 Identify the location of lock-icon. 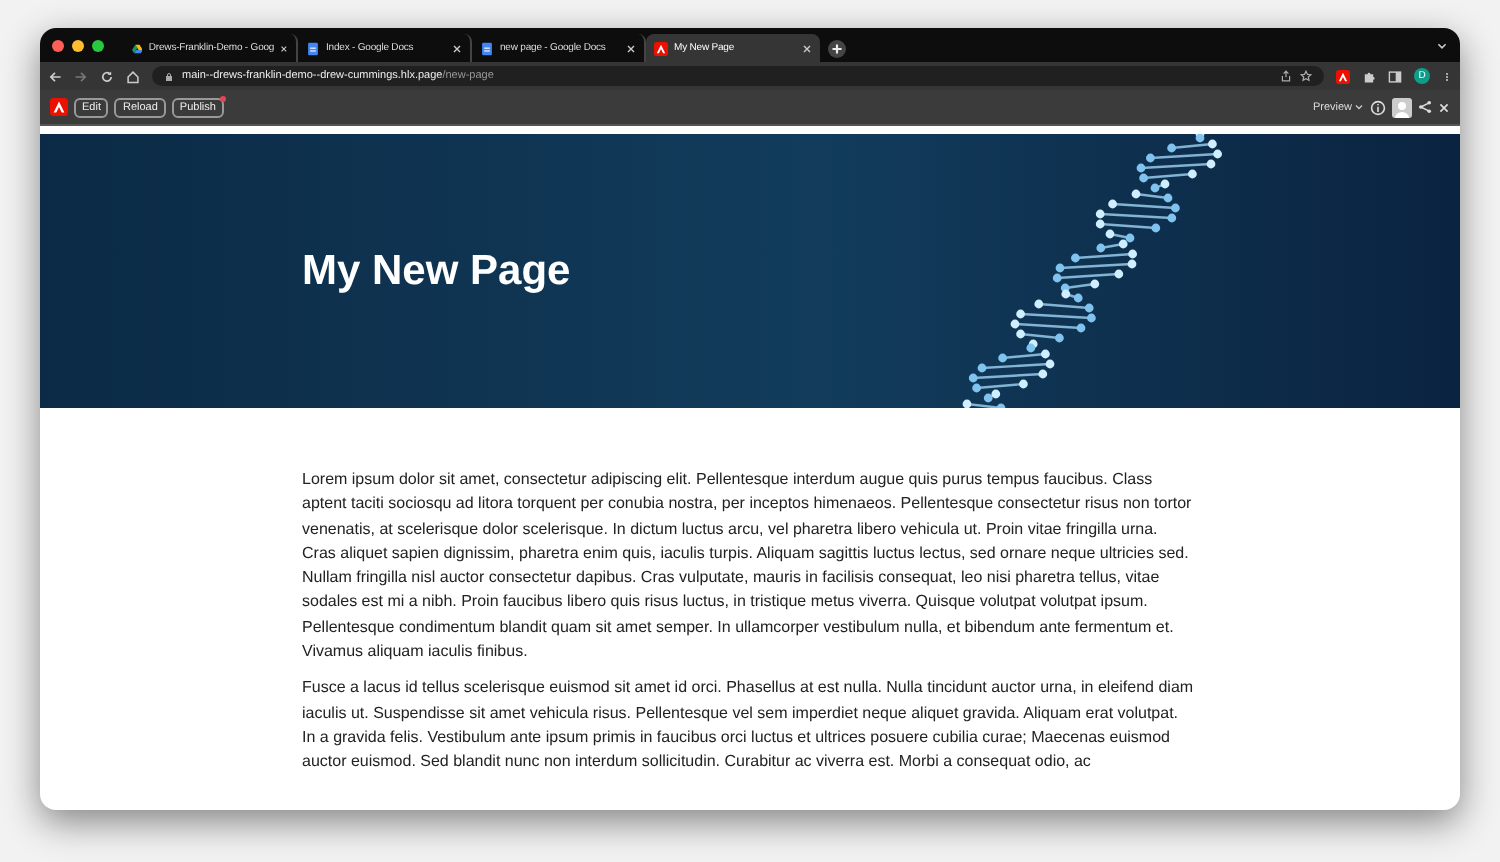
(169, 76).